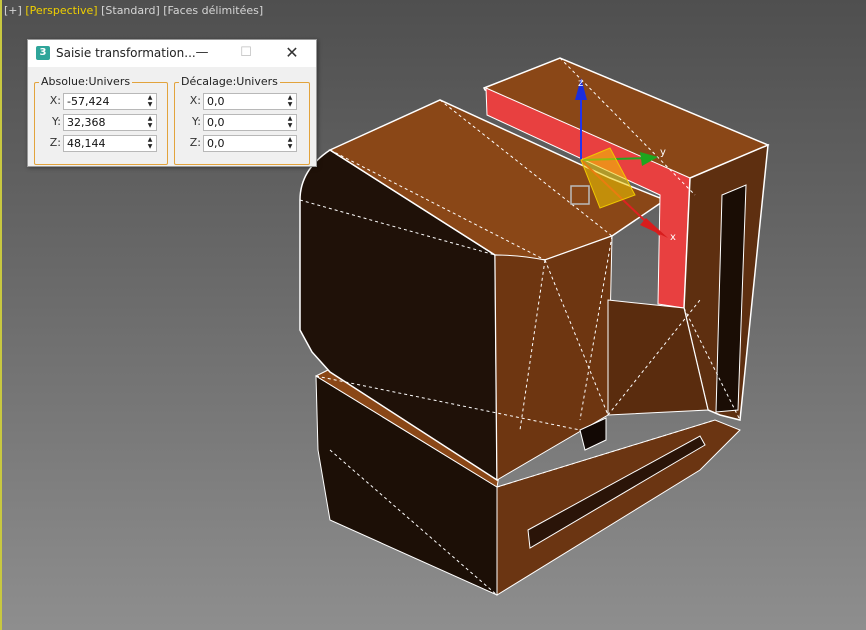  I want to click on absolute-z-label: Z:, so click(55, 142).